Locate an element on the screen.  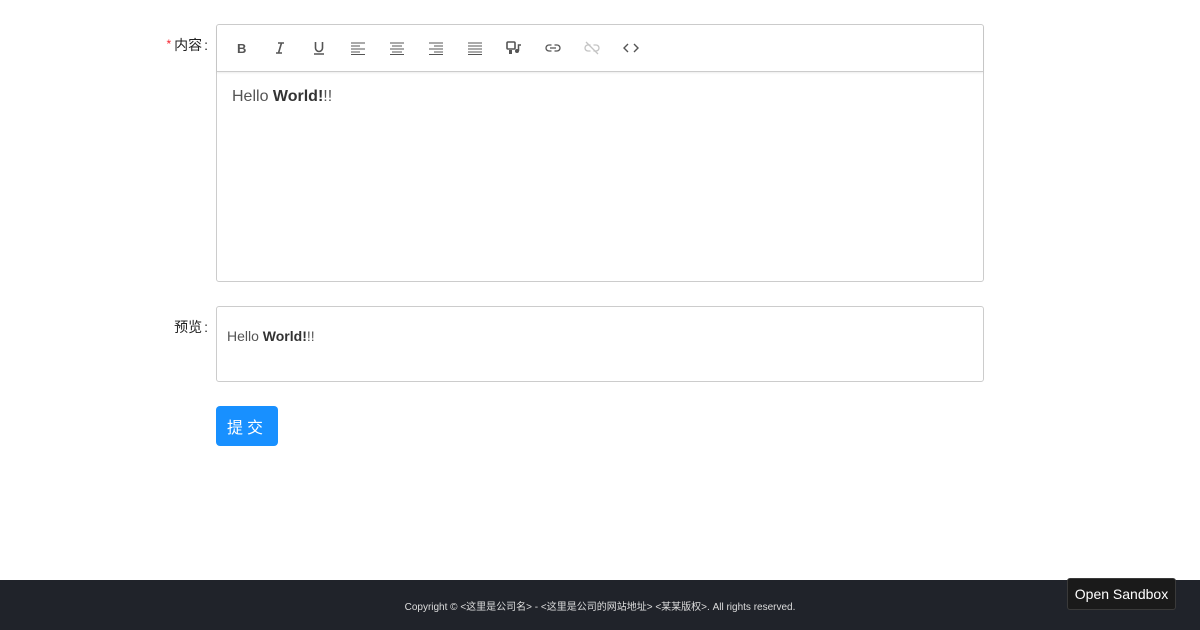
align-justify-icon is located at coordinates (474, 48).